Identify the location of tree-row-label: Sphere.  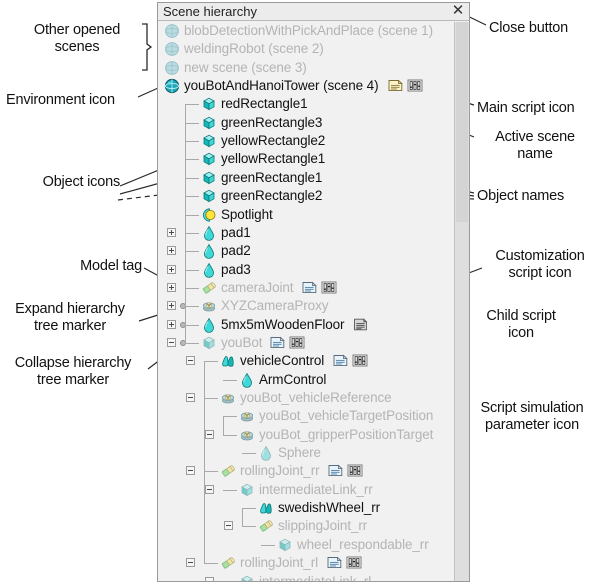
(299, 453).